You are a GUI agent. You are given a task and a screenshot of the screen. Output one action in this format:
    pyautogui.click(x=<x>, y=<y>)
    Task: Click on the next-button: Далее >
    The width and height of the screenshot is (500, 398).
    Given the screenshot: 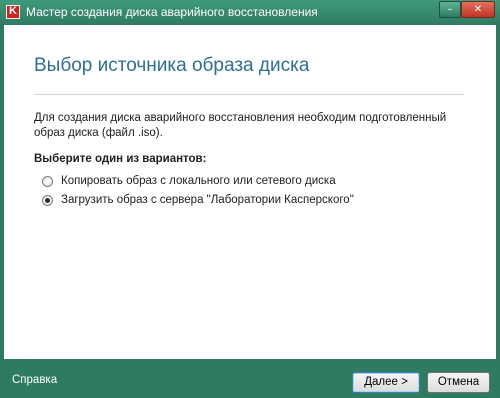 What is the action you would take?
    pyautogui.click(x=386, y=382)
    